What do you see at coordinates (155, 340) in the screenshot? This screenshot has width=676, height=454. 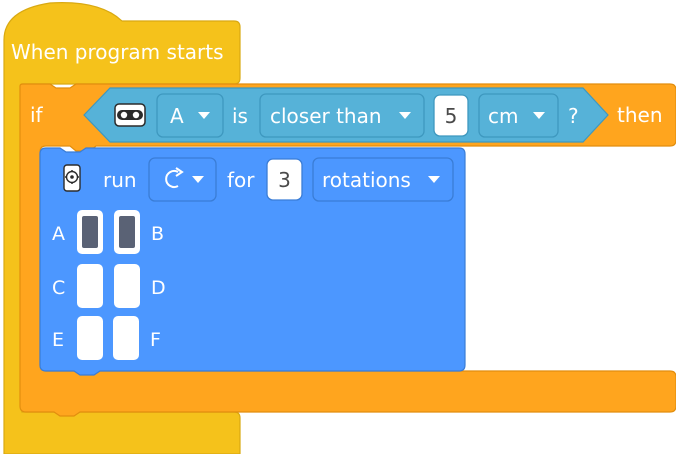 I see `port-label-f: F` at bounding box center [155, 340].